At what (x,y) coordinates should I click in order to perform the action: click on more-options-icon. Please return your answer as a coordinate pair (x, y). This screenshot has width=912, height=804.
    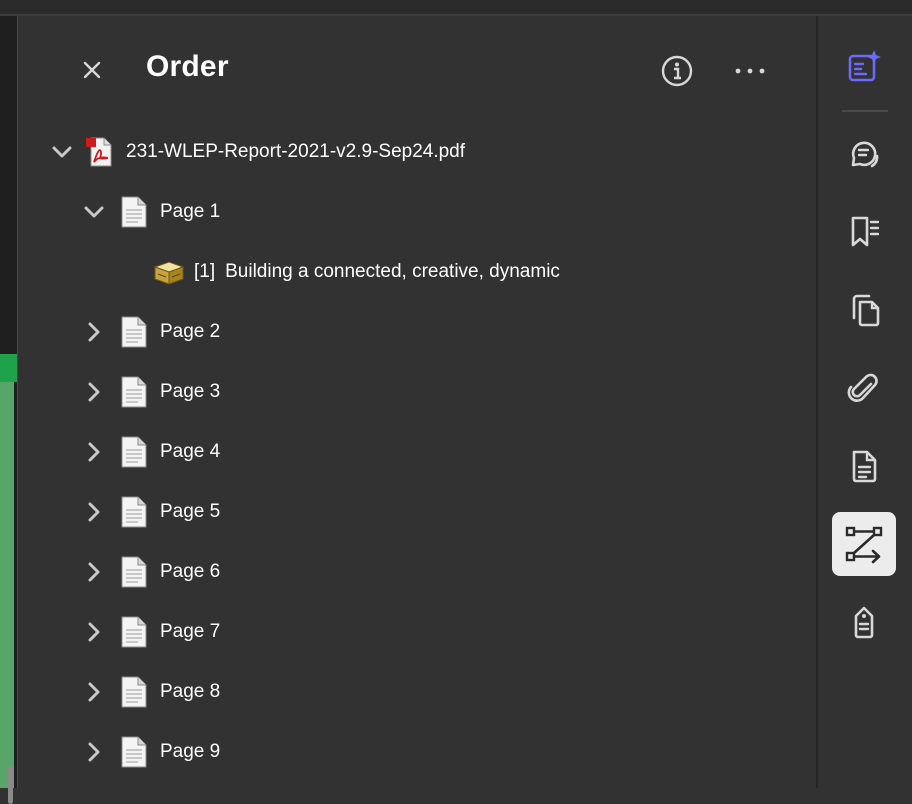
    Looking at the image, I should click on (750, 71).